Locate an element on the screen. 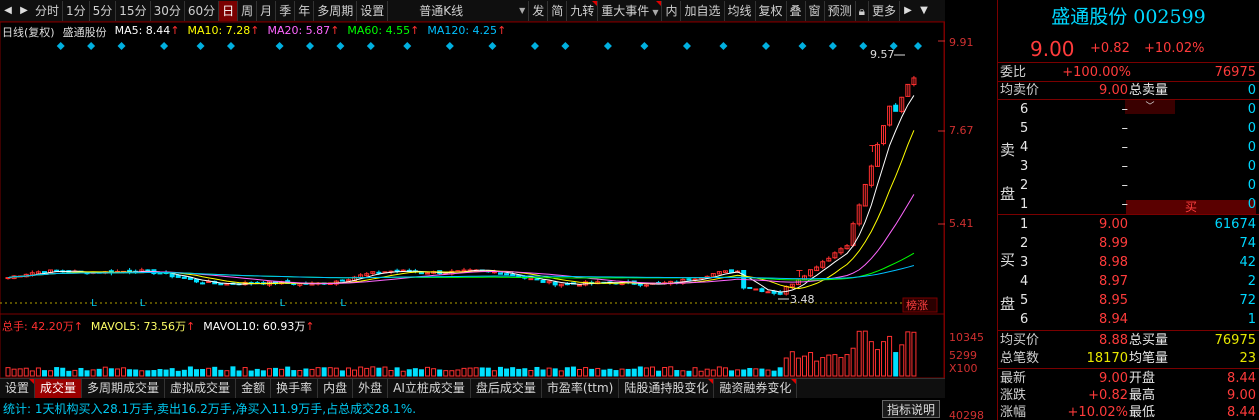  level-number: 1 is located at coordinates (1024, 224).